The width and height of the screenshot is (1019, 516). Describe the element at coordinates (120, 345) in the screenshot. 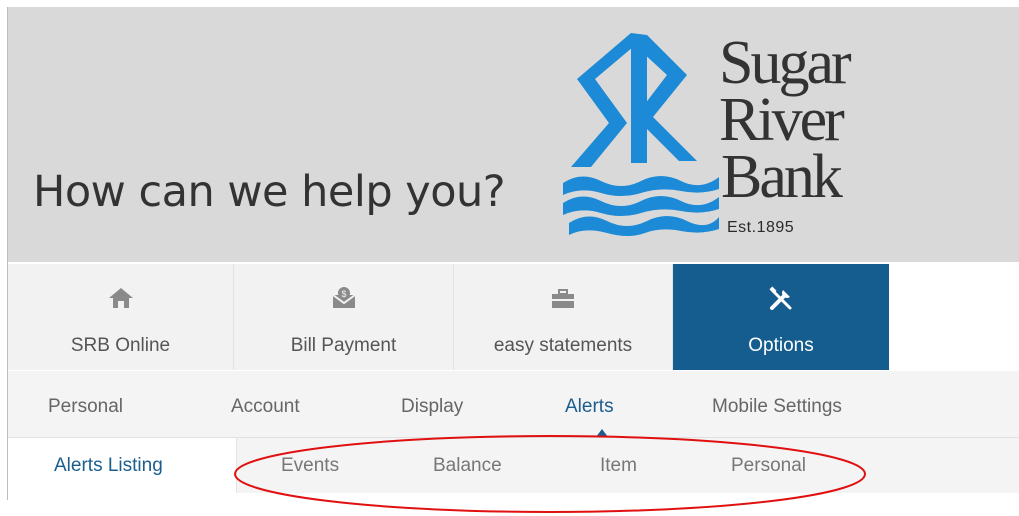

I see `main-nav-label: SRB Online` at that location.